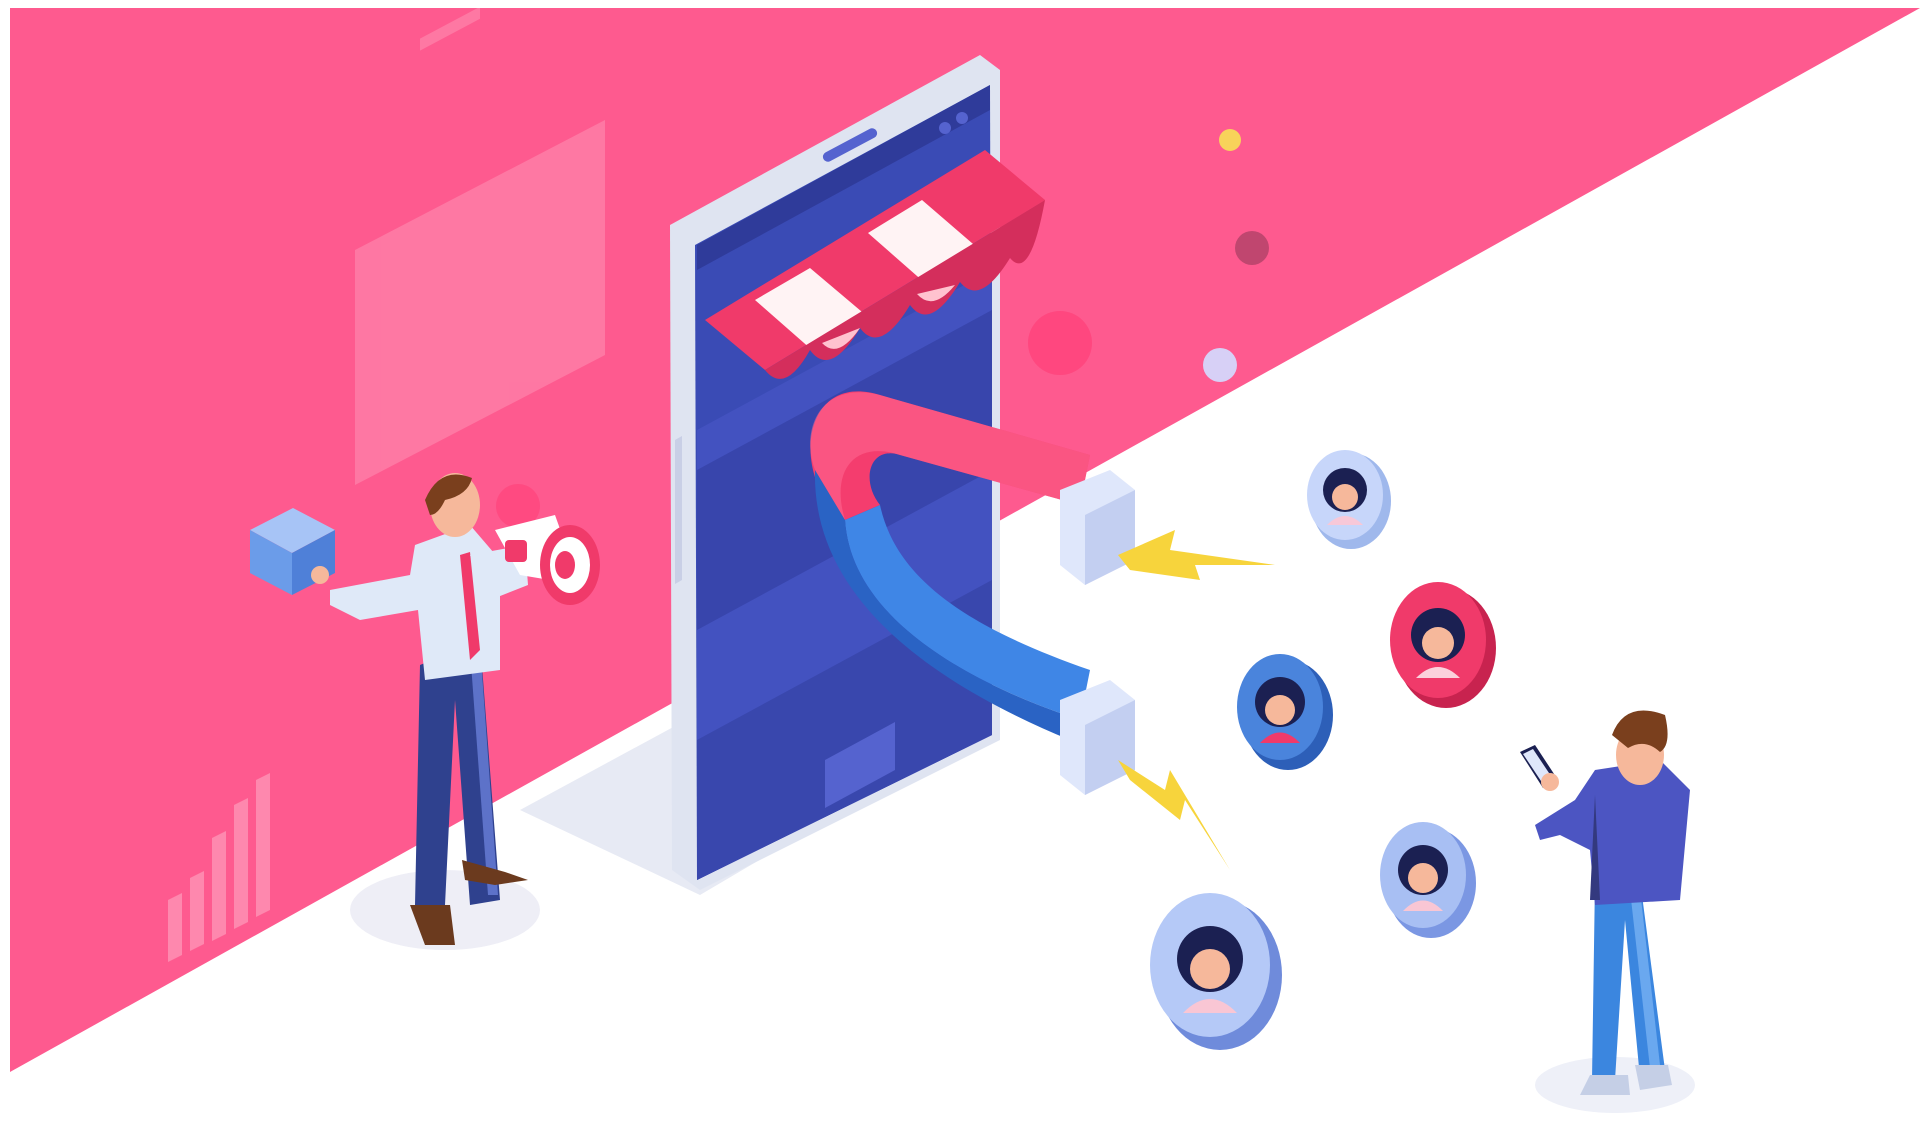 The image size is (1931, 1131). What do you see at coordinates (1230, 140) in the screenshot?
I see `decor-dot-yellow` at bounding box center [1230, 140].